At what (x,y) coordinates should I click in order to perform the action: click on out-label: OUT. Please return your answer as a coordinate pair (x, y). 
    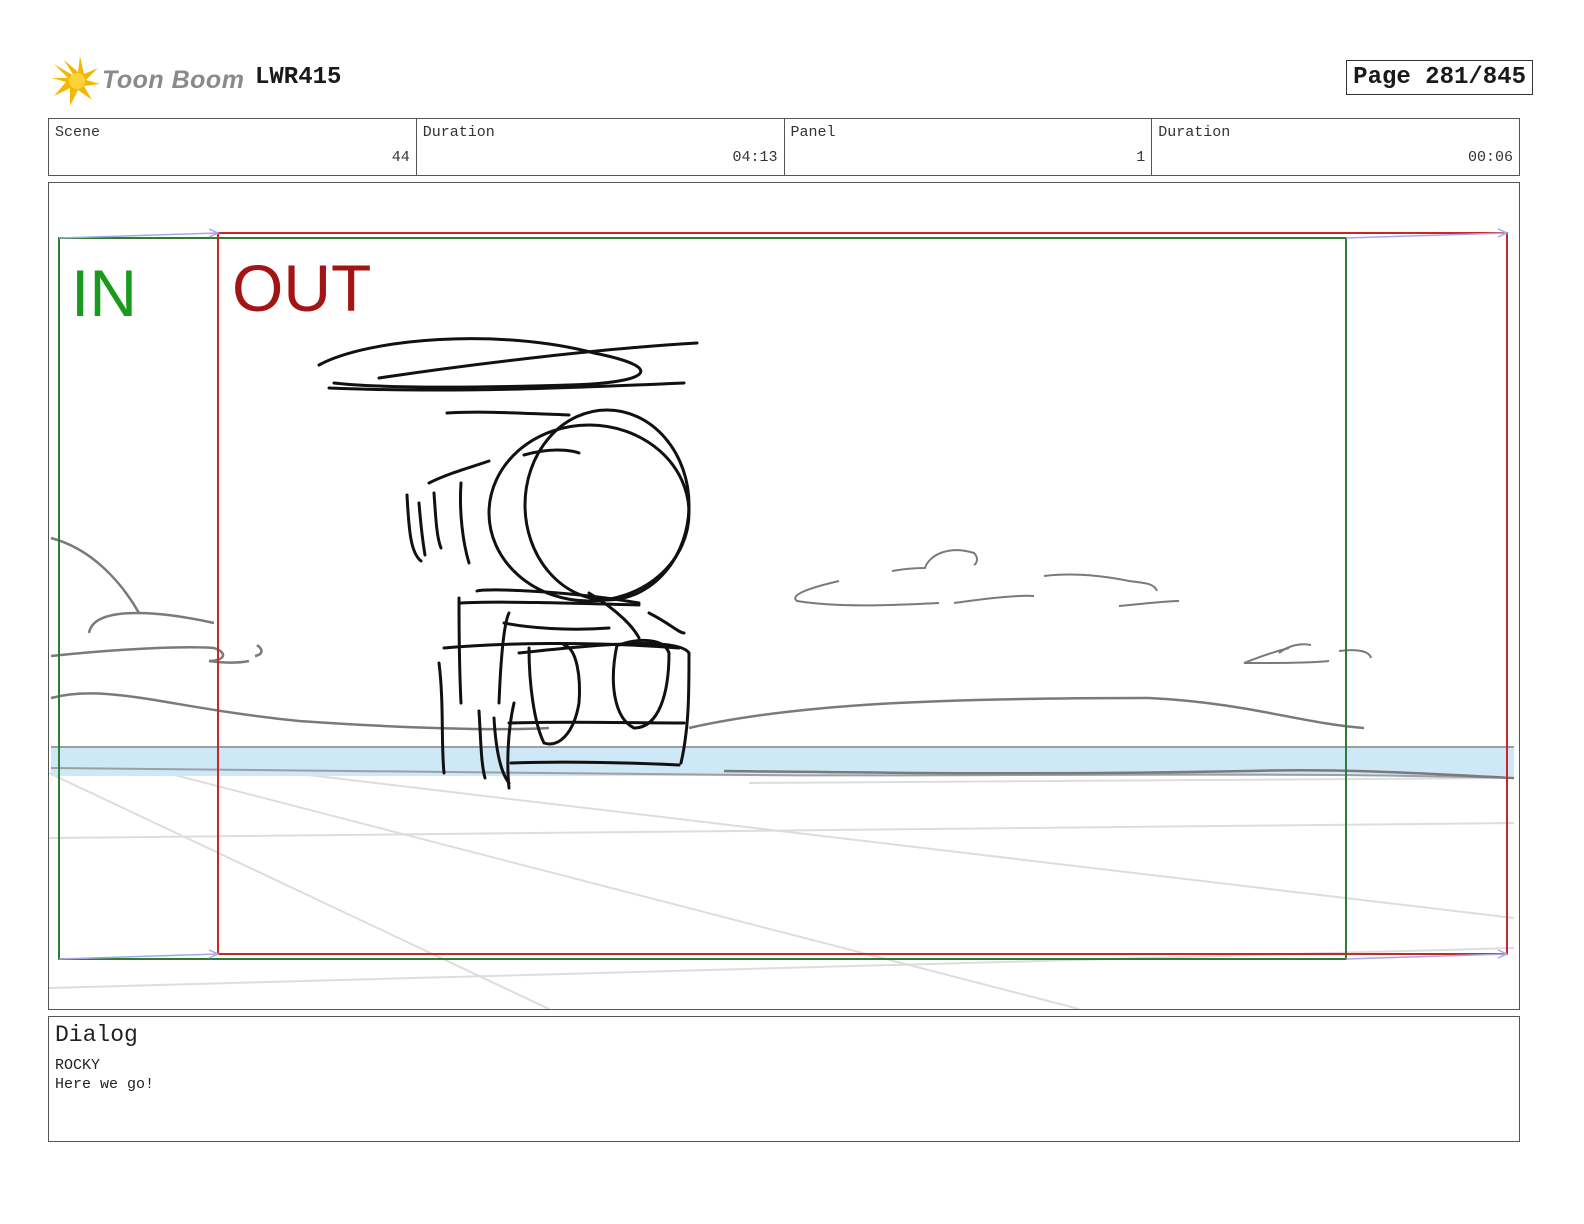
    Looking at the image, I should click on (301, 288).